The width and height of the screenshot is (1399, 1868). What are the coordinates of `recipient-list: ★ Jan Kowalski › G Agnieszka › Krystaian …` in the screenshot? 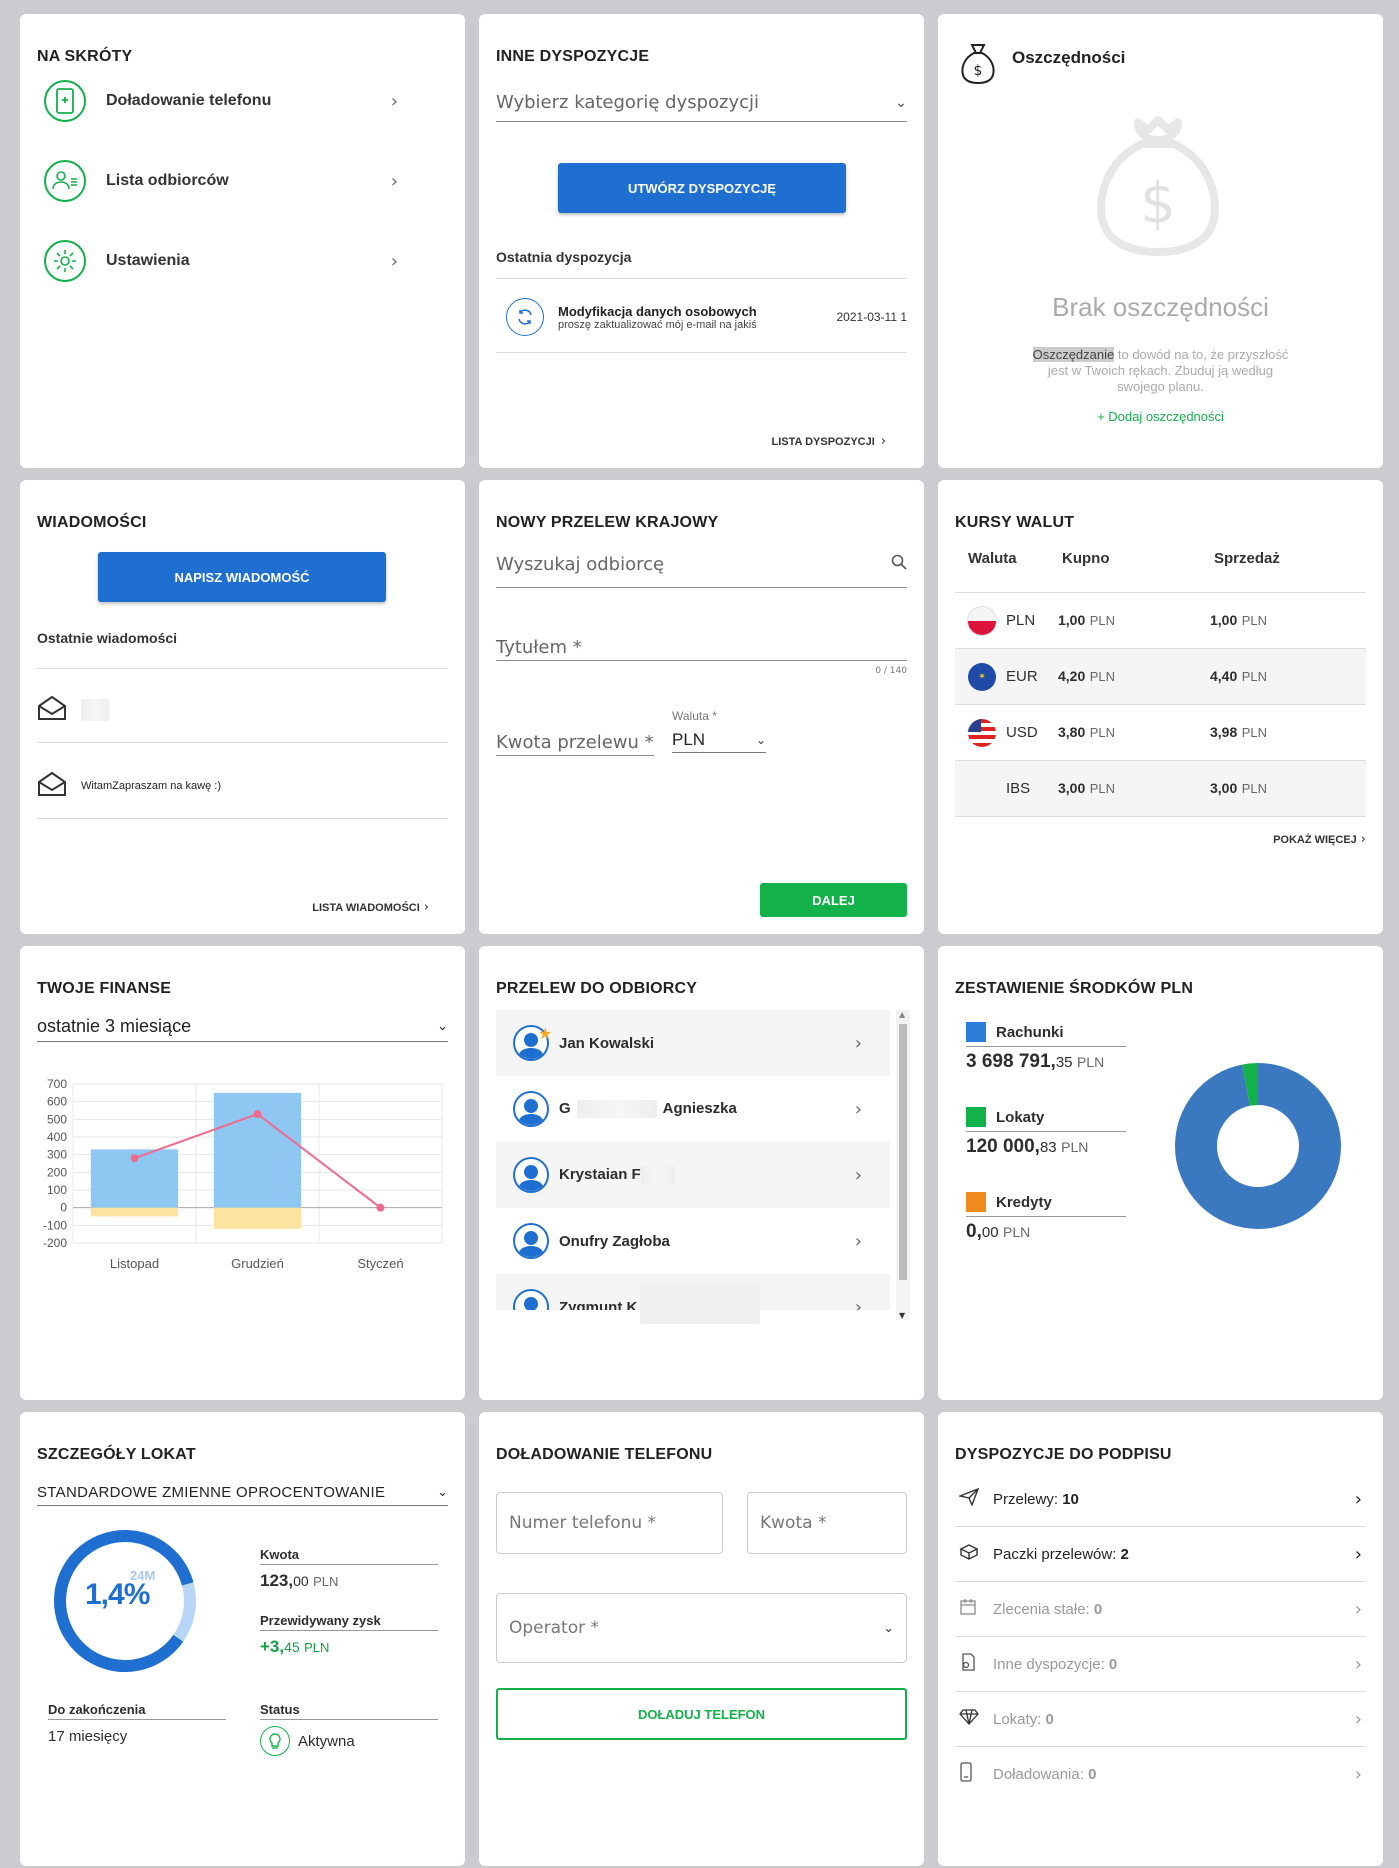 It's located at (693, 1160).